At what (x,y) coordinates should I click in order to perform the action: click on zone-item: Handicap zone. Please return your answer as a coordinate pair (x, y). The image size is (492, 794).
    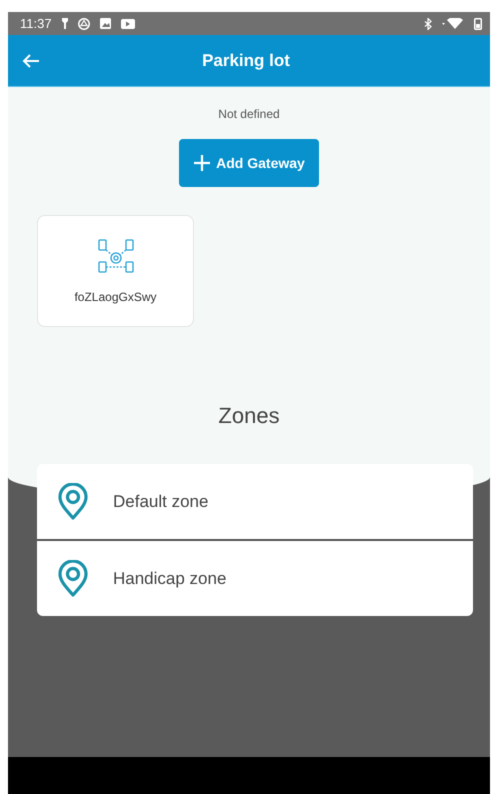
    Looking at the image, I should click on (255, 577).